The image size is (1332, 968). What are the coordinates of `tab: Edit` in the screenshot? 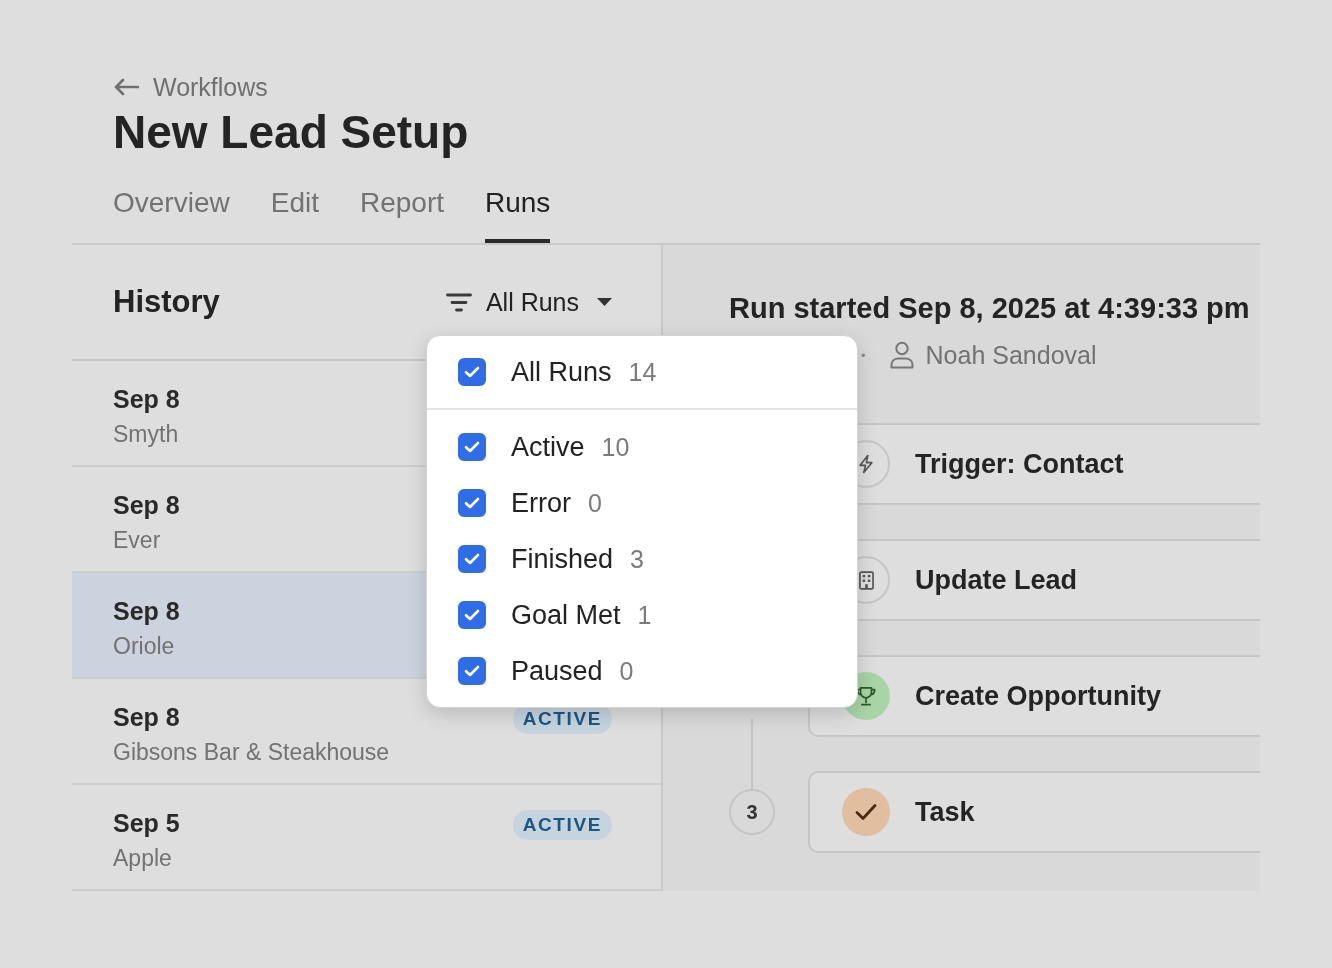 It's located at (294, 210).